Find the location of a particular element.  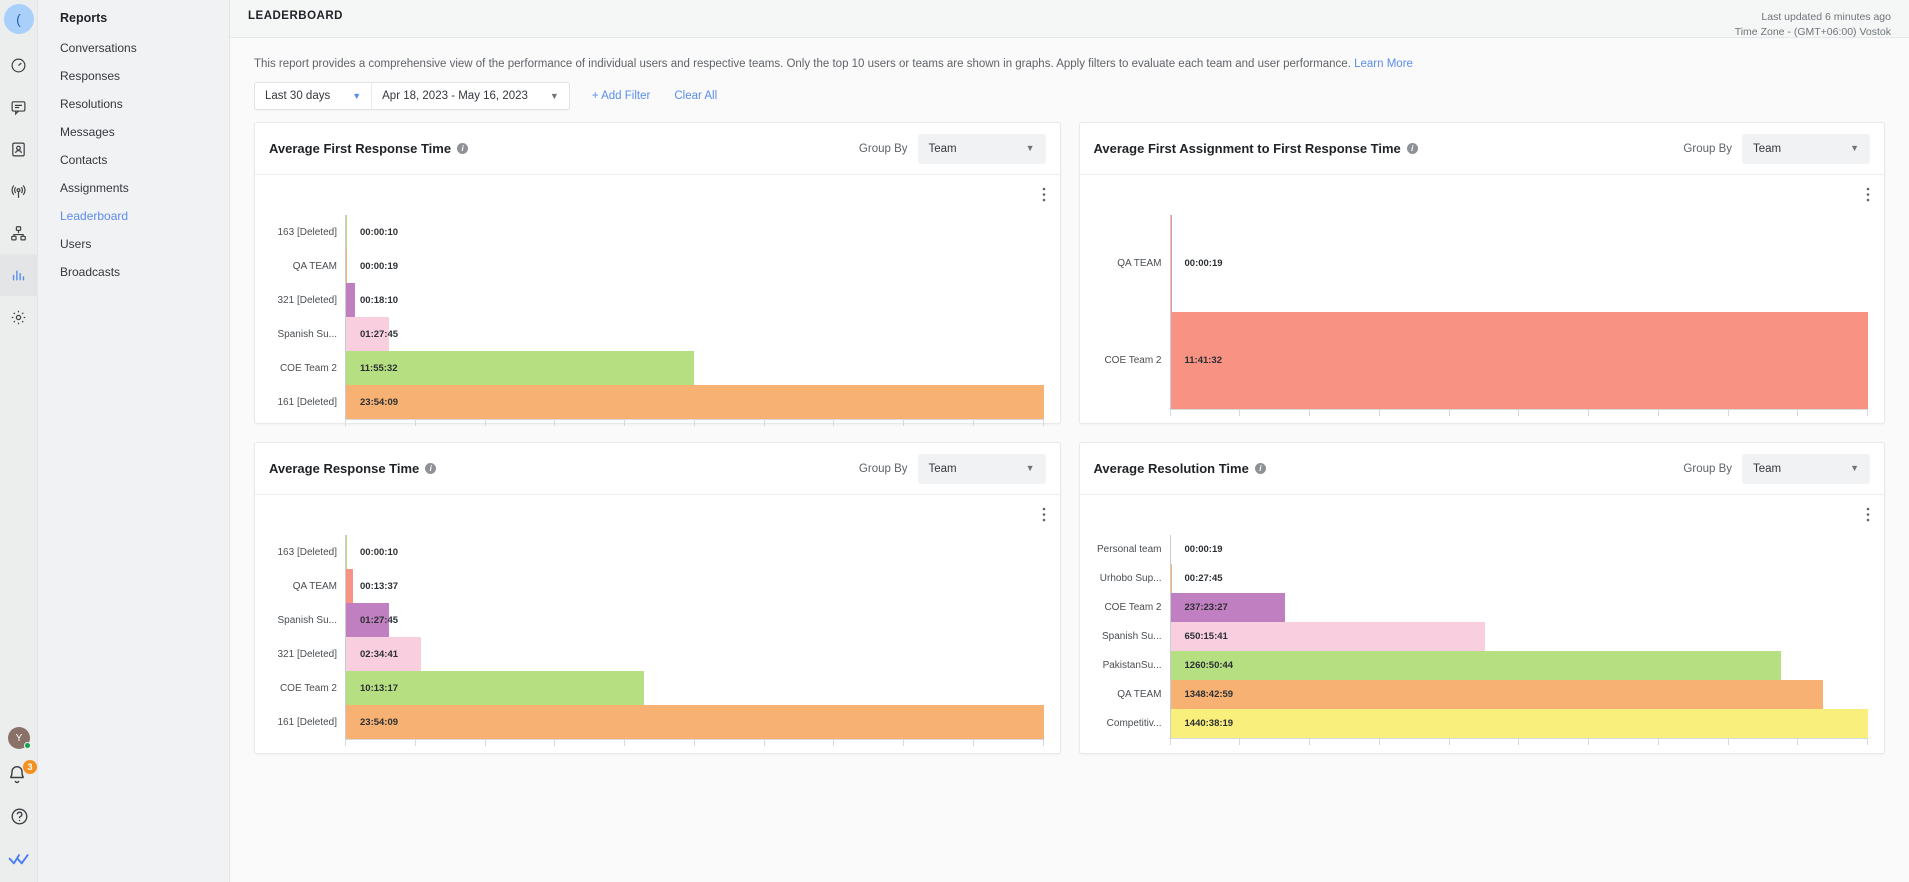

sidebar-item-contacts: Contacts is located at coordinates (133, 160).